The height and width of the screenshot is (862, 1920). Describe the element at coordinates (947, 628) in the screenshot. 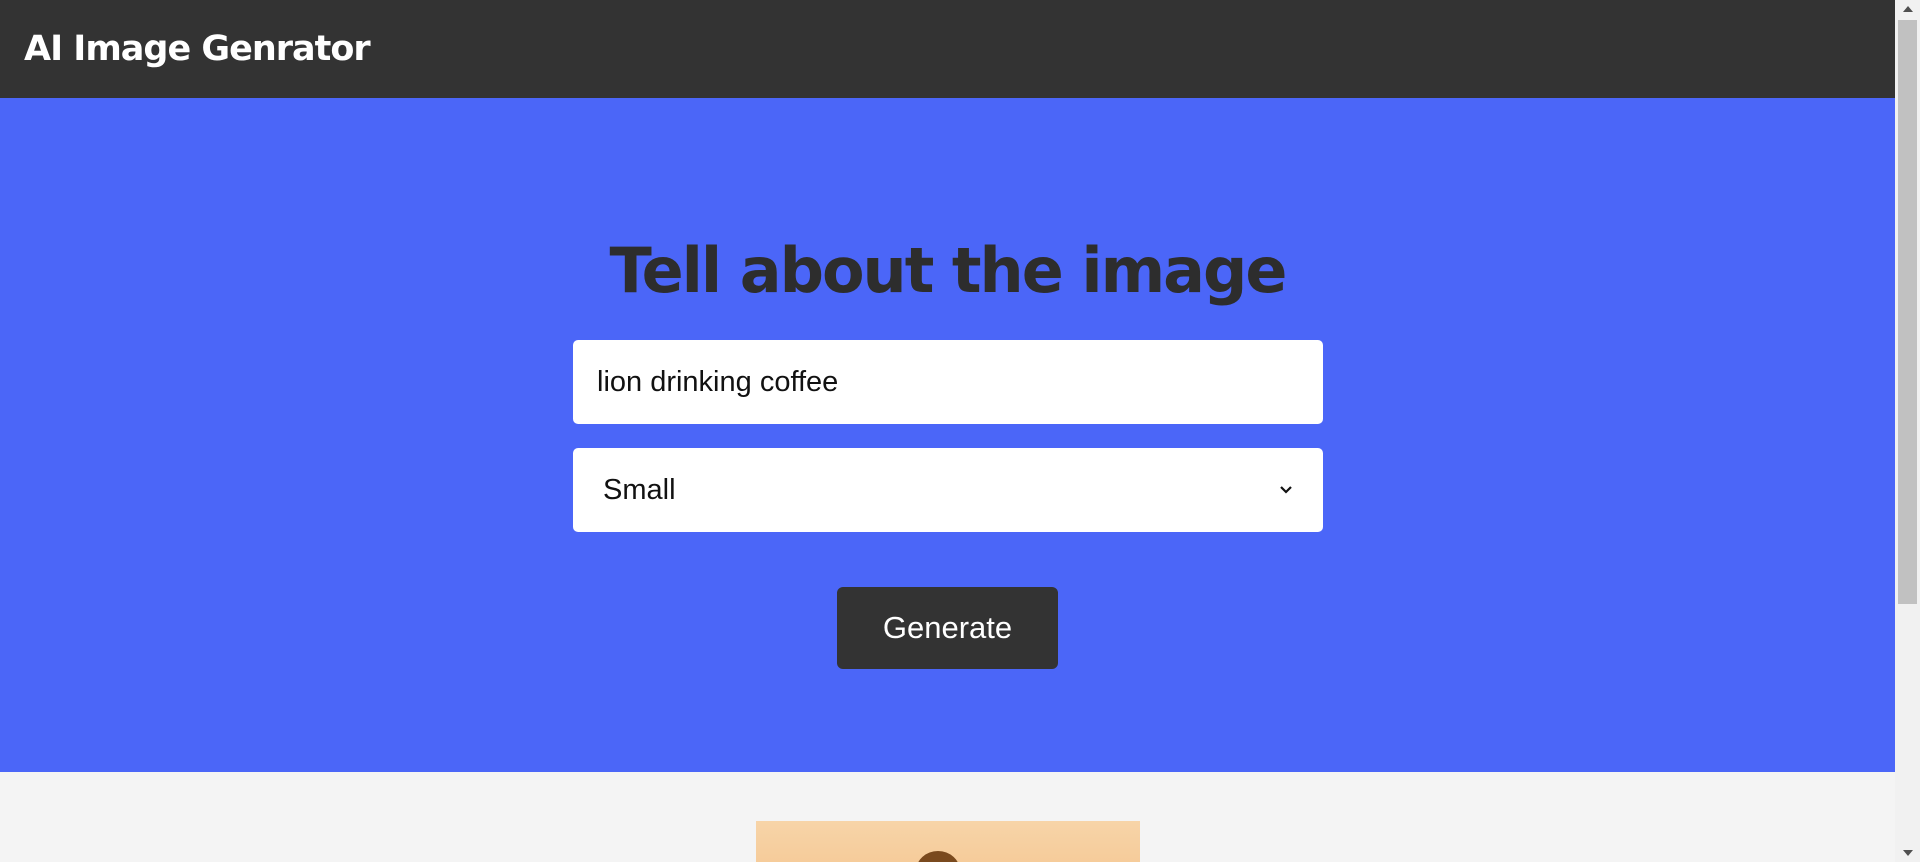

I see `generate-button: Generate` at that location.